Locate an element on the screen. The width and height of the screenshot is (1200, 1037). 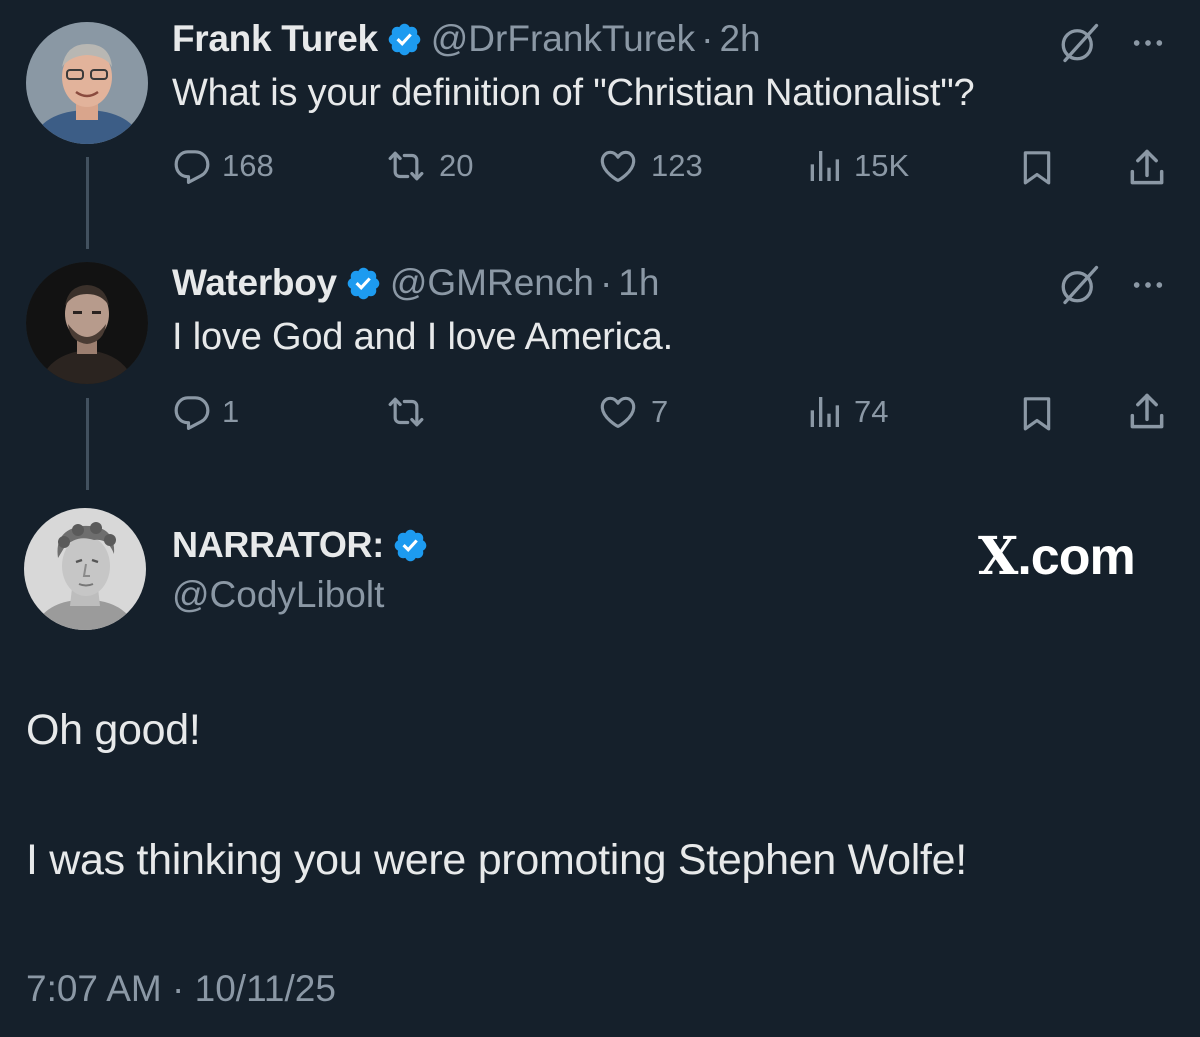
user-handle: @GMRench is located at coordinates (492, 283).